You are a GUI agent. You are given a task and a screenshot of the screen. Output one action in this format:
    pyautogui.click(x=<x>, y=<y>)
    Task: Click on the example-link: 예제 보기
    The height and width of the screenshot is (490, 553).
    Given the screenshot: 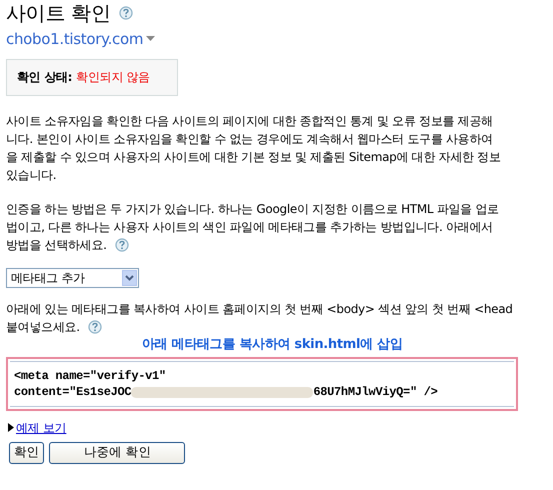 What is the action you would take?
    pyautogui.click(x=41, y=427)
    